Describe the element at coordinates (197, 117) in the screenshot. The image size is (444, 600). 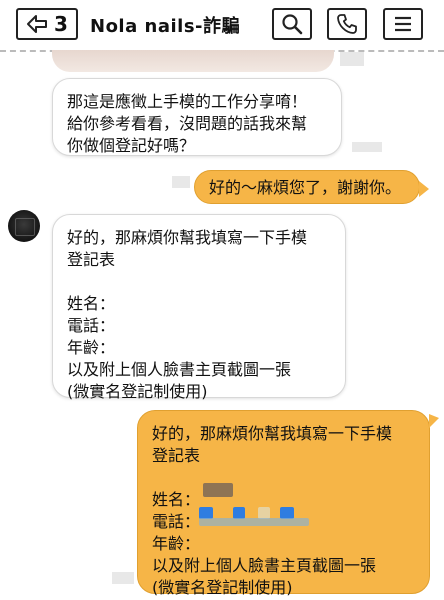
I see `incoming-message: 那這是應徵上手模的工作分享唷！ 給你參考看看，沒問題的話我來幫 你做個登記好嗎？` at that location.